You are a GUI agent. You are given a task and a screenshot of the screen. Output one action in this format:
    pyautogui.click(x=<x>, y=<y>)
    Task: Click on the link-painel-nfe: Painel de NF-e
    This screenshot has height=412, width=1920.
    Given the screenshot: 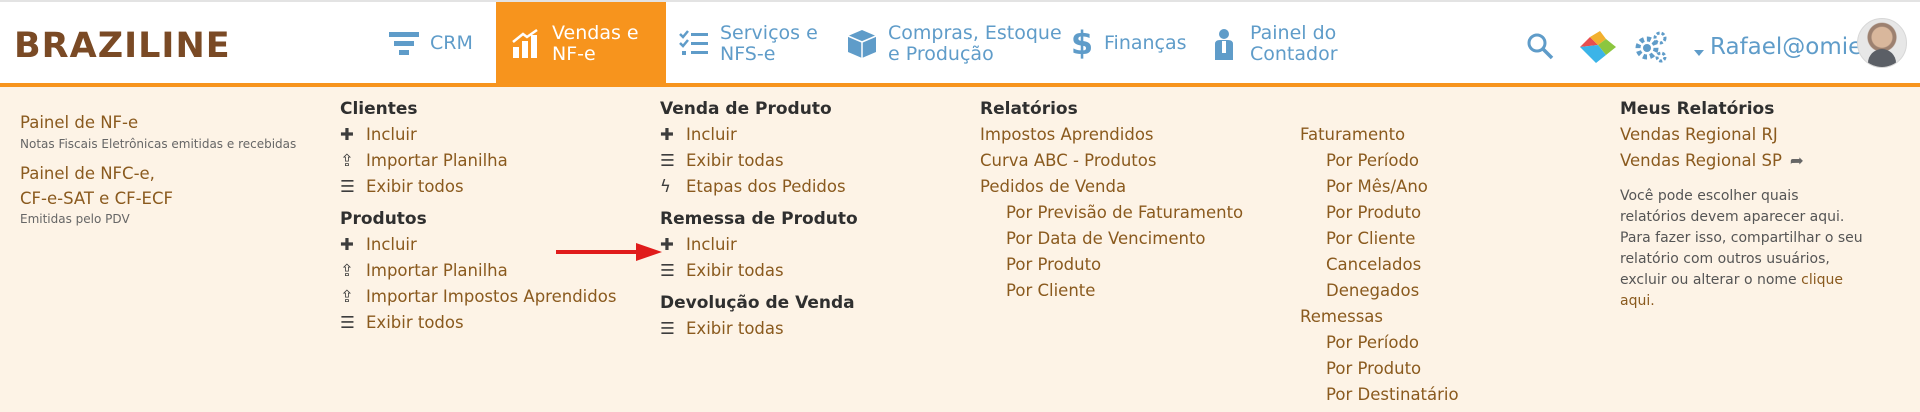 What is the action you would take?
    pyautogui.click(x=165, y=123)
    